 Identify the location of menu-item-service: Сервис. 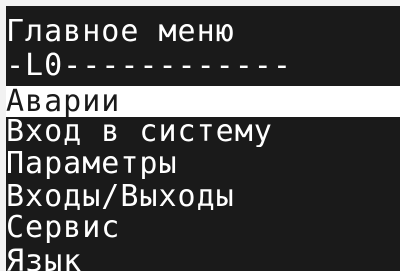
(203, 227).